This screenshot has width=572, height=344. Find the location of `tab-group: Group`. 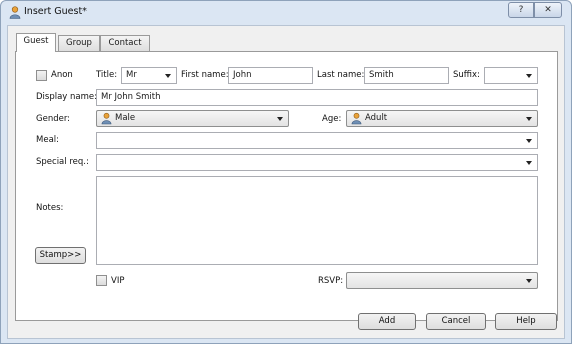

tab-group: Group is located at coordinates (79, 43).